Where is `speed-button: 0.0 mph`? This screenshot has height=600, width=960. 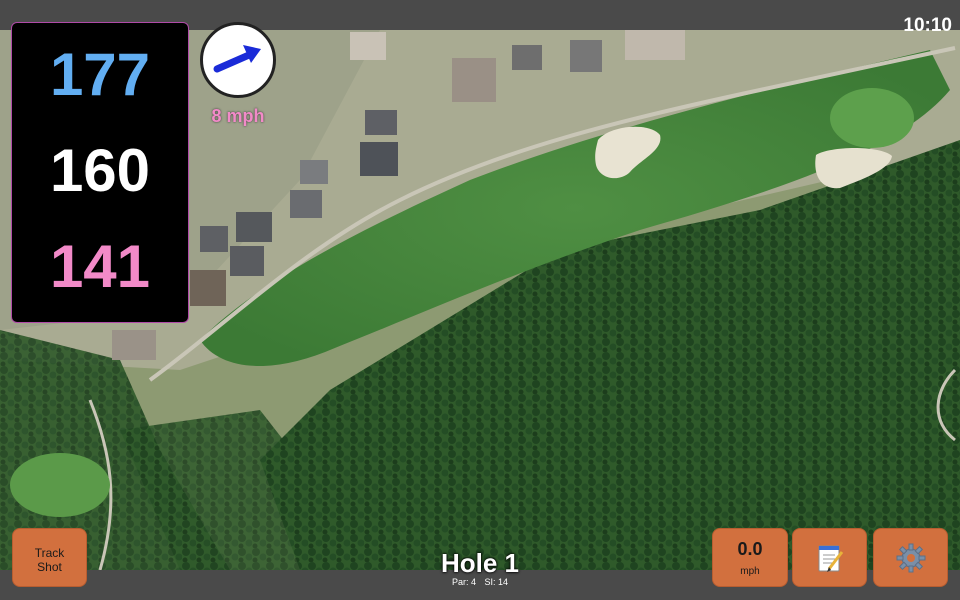
speed-button: 0.0 mph is located at coordinates (750, 557).